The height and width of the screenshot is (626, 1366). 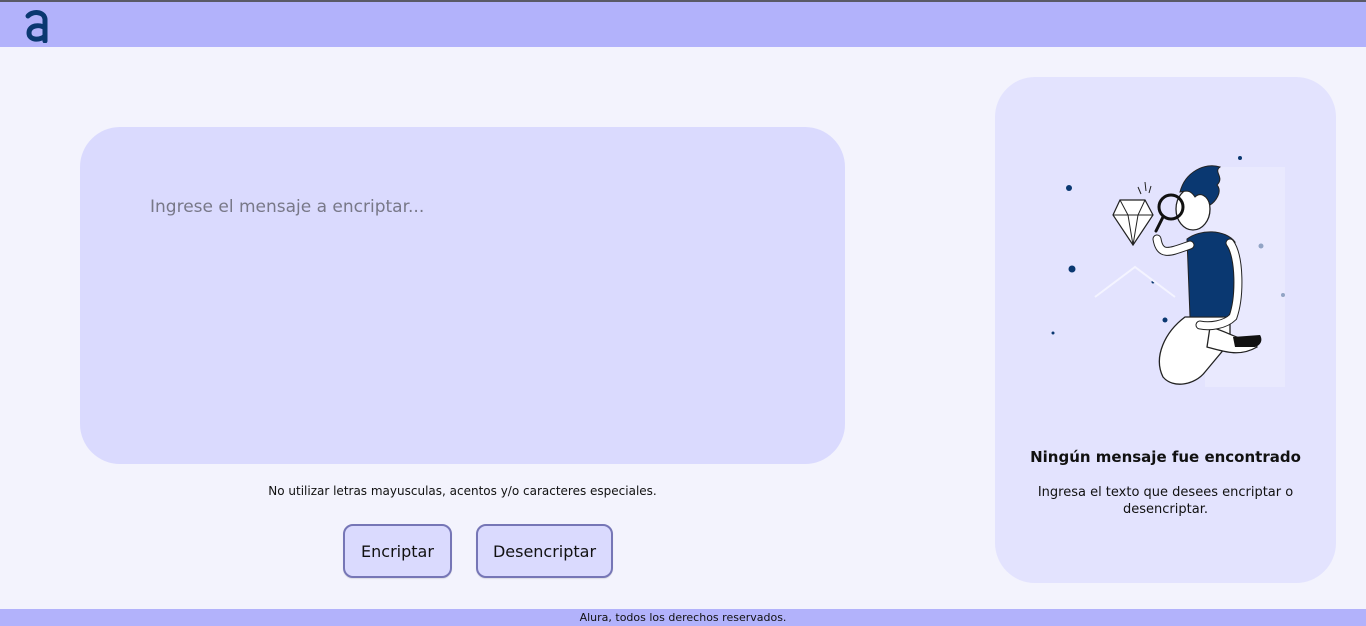 I want to click on decrypt-button: Desencriptar, so click(x=544, y=551).